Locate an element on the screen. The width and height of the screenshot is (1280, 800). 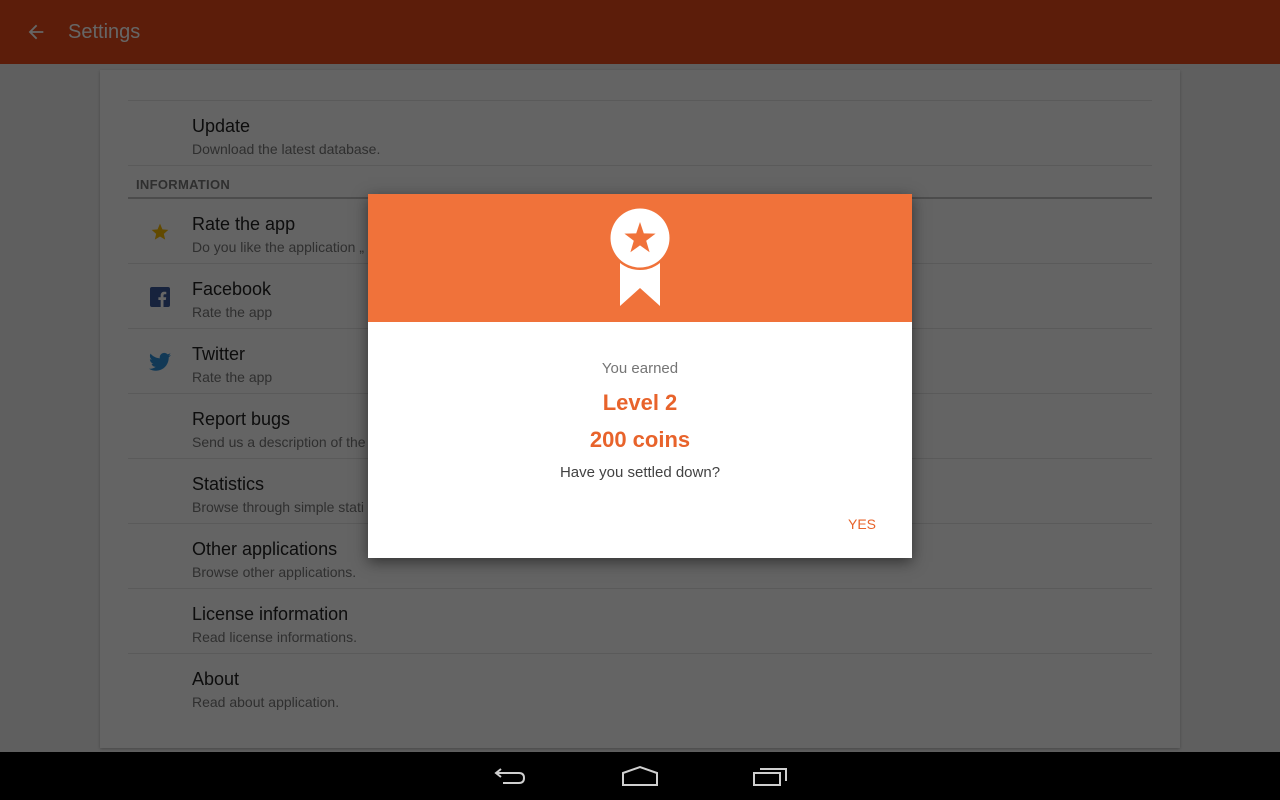
dialog-header is located at coordinates (640, 258).